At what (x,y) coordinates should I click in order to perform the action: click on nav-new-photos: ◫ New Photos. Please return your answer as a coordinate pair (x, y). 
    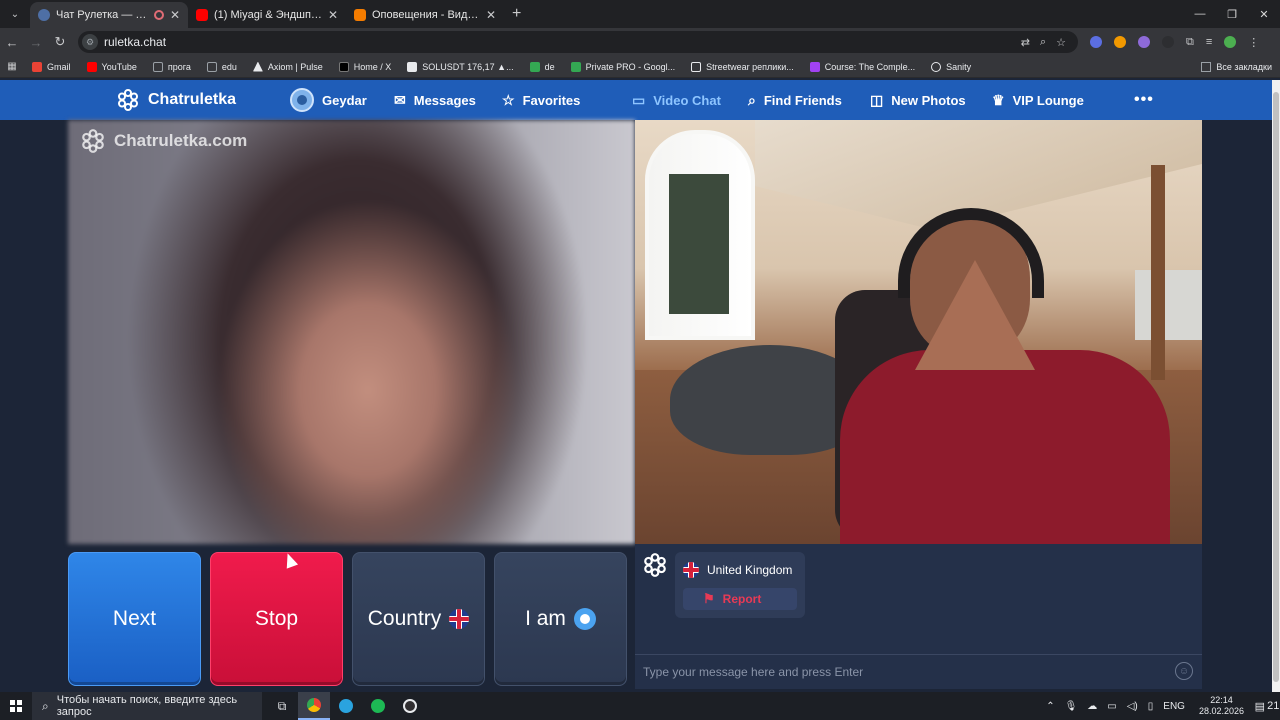
    Looking at the image, I should click on (918, 100).